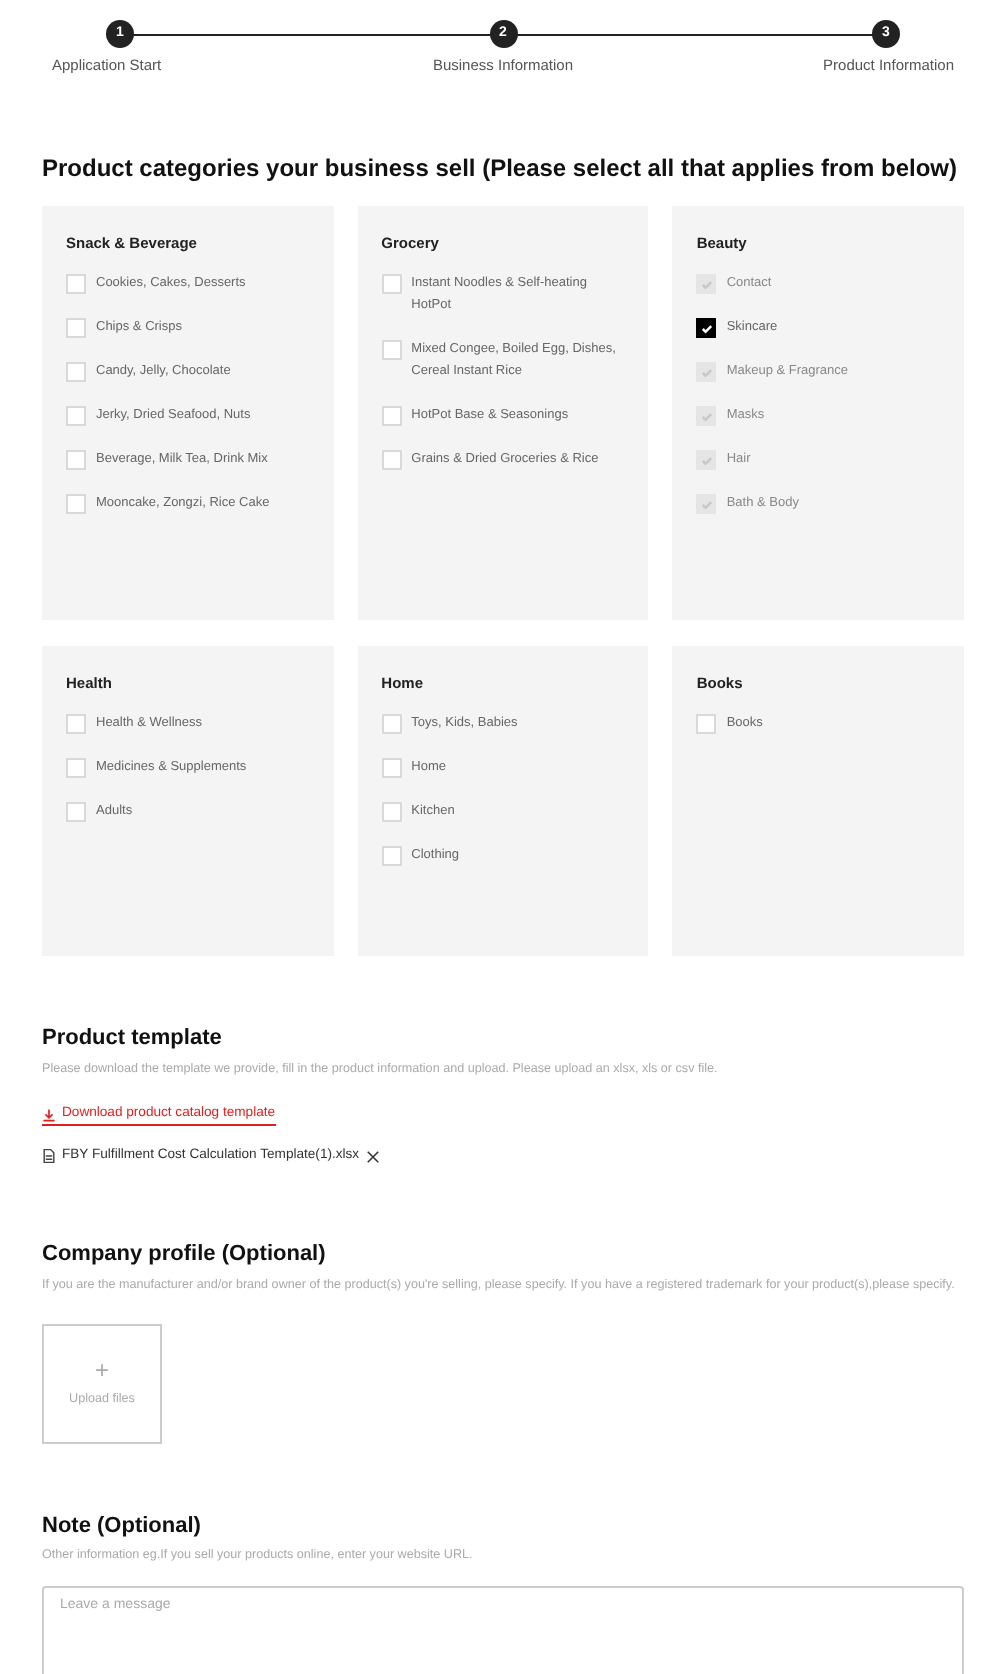 The image size is (1006, 1674). What do you see at coordinates (49, 1114) in the screenshot?
I see `download-icon` at bounding box center [49, 1114].